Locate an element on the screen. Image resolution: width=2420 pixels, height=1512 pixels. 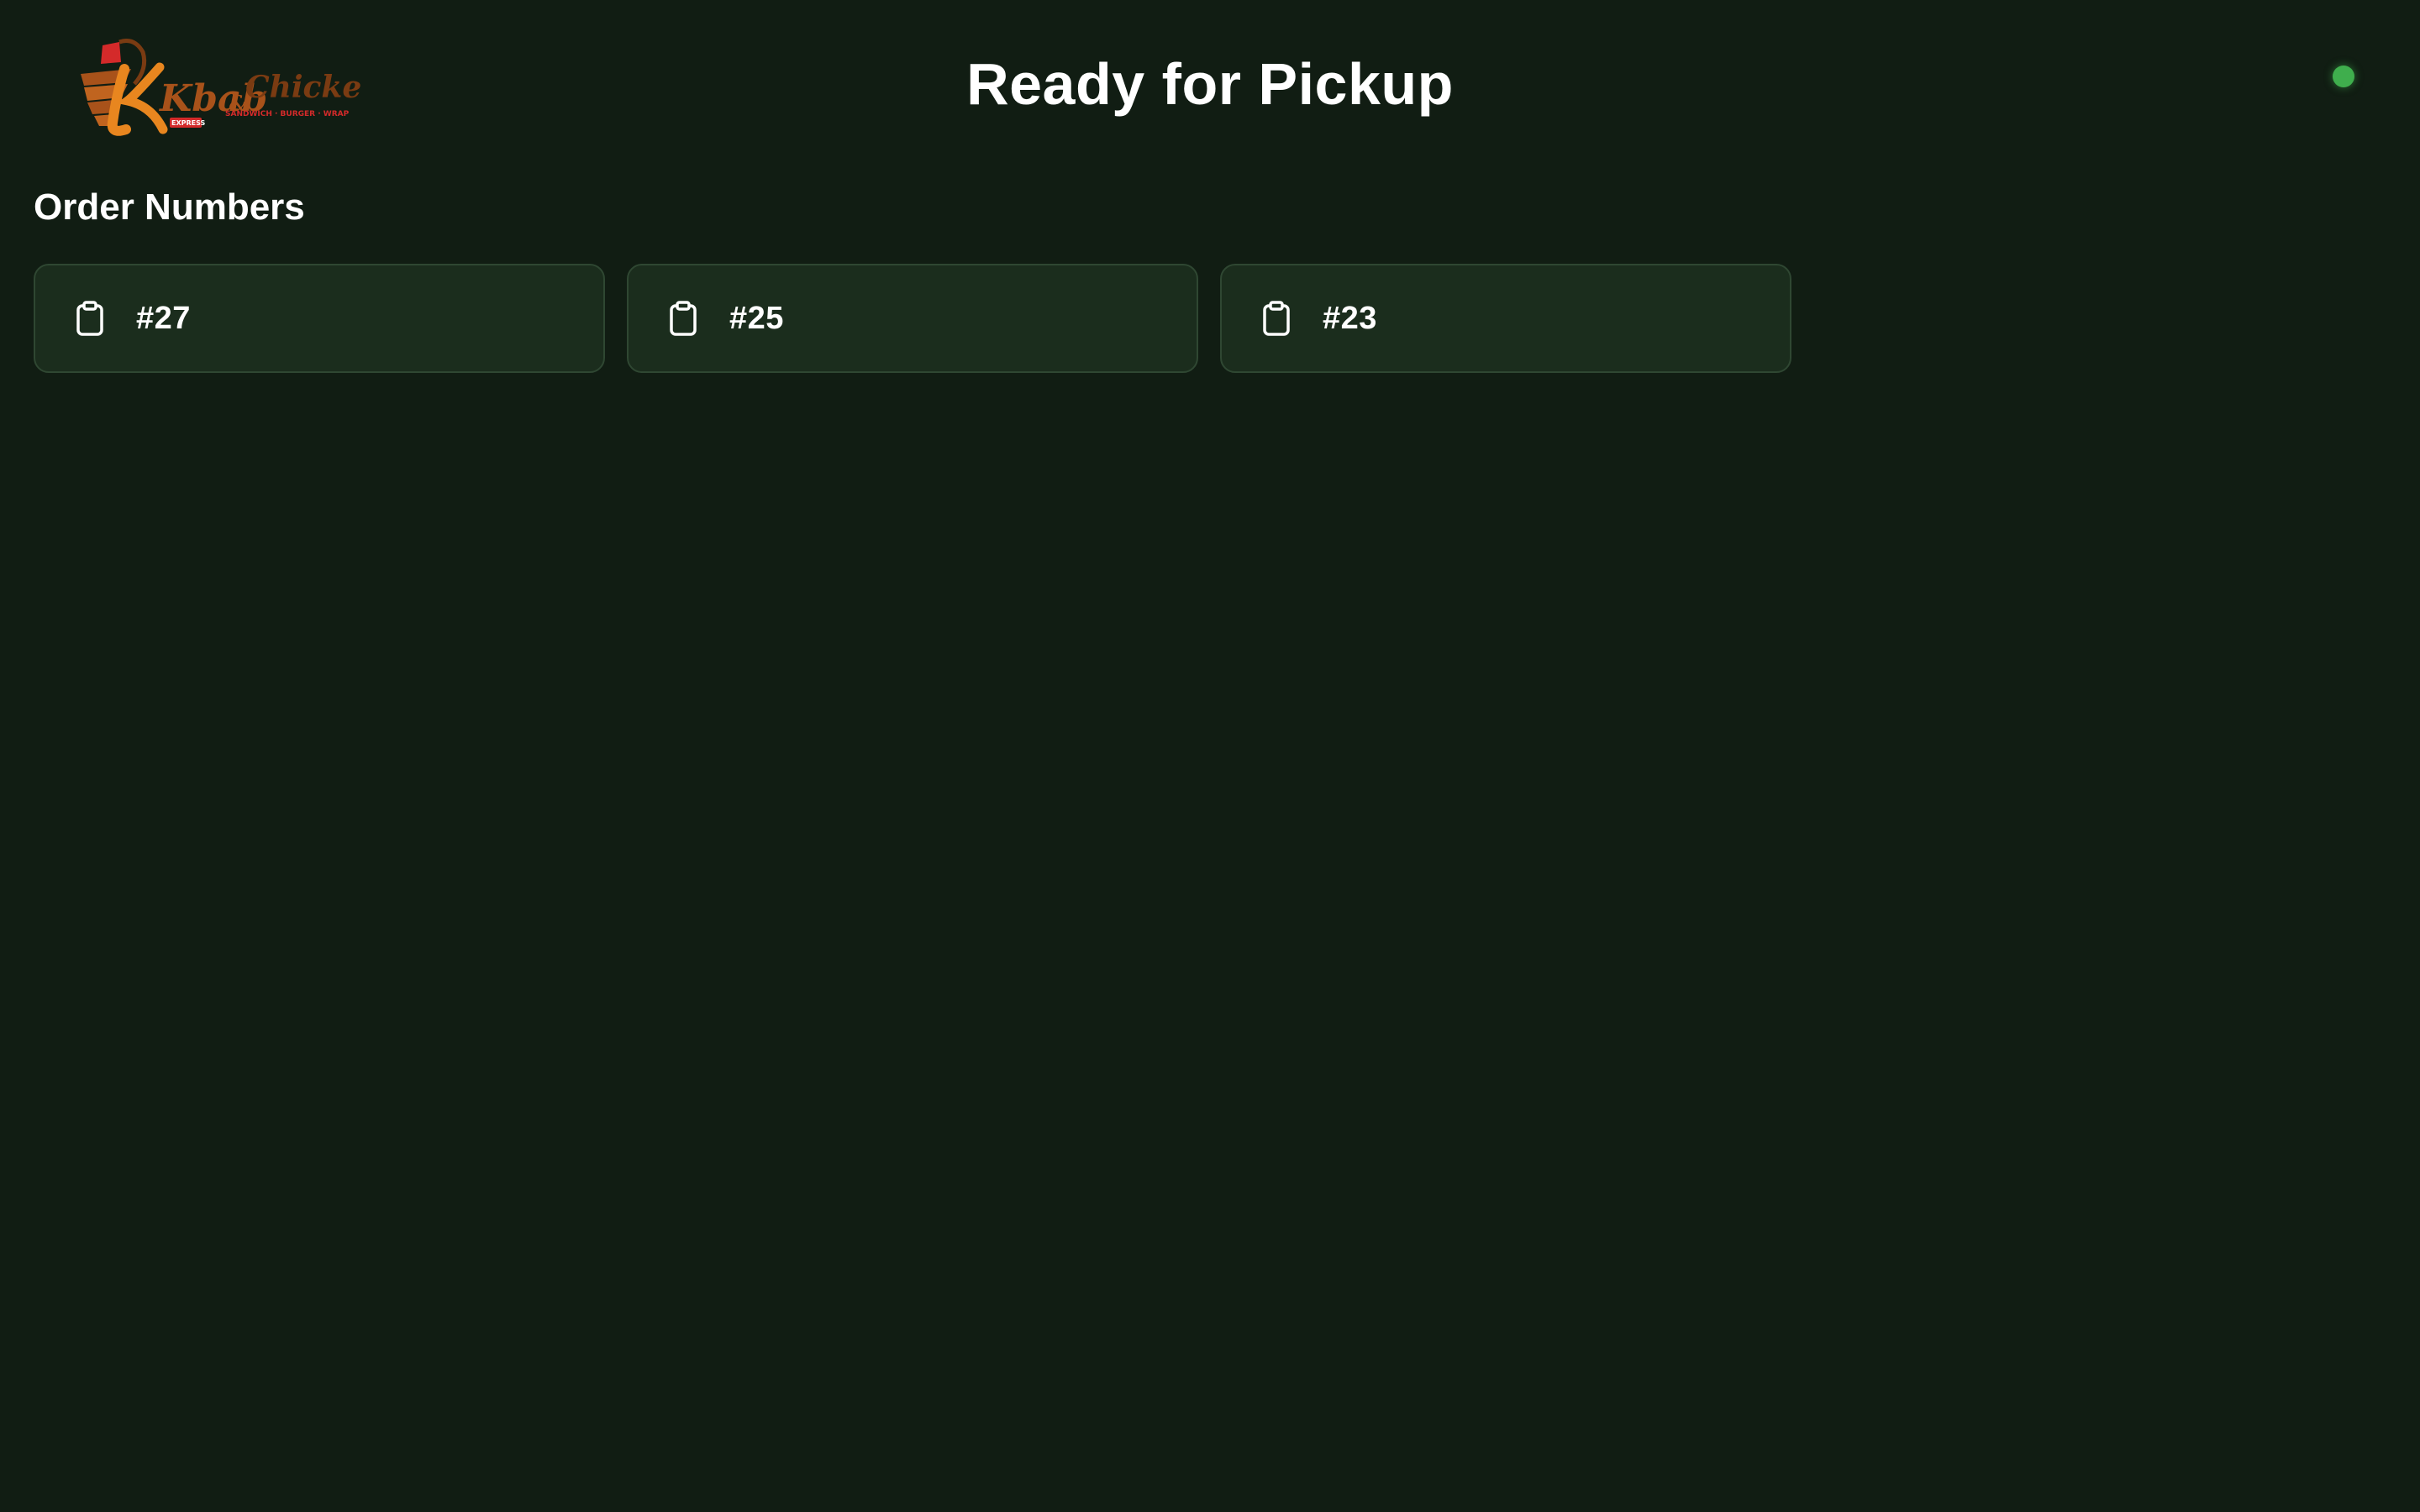
order-list: #27 #25 #23 is located at coordinates (1210, 318).